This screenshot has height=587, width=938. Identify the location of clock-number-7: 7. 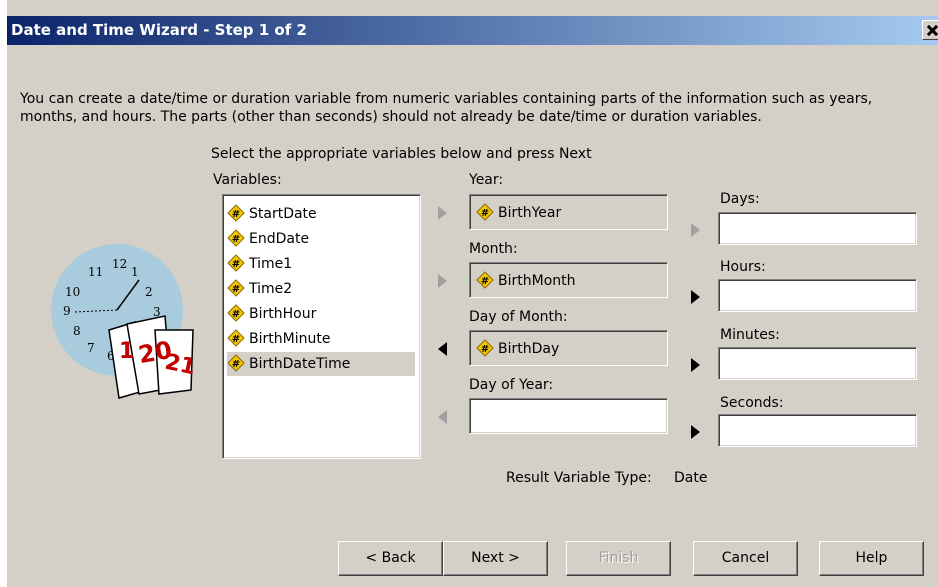
(91, 348).